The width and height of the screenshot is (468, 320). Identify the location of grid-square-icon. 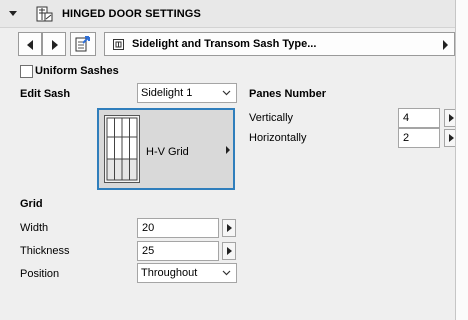
(118, 44).